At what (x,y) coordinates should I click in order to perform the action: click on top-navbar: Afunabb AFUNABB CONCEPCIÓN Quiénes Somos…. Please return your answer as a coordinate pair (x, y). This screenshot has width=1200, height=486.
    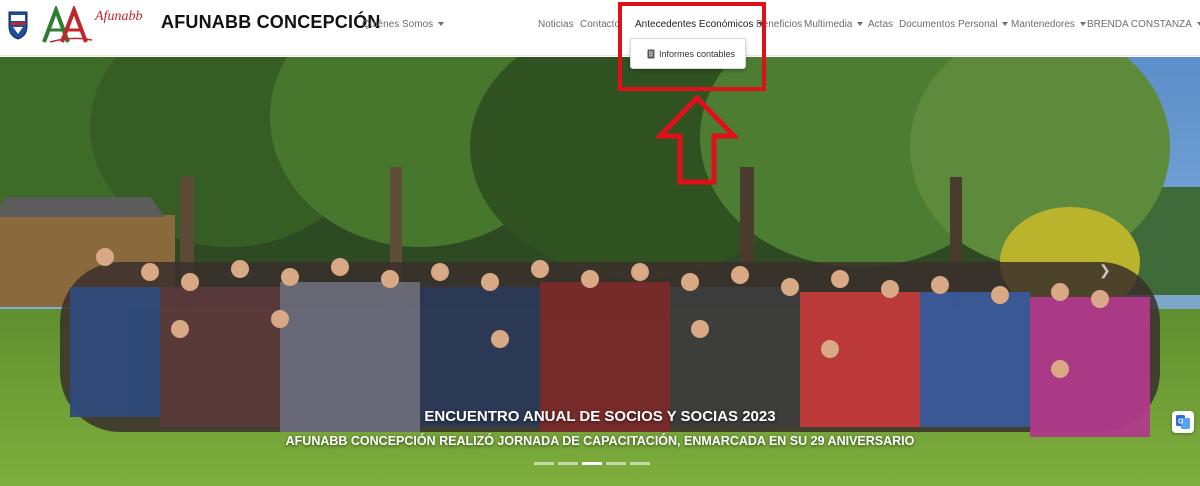
    Looking at the image, I should click on (600, 28).